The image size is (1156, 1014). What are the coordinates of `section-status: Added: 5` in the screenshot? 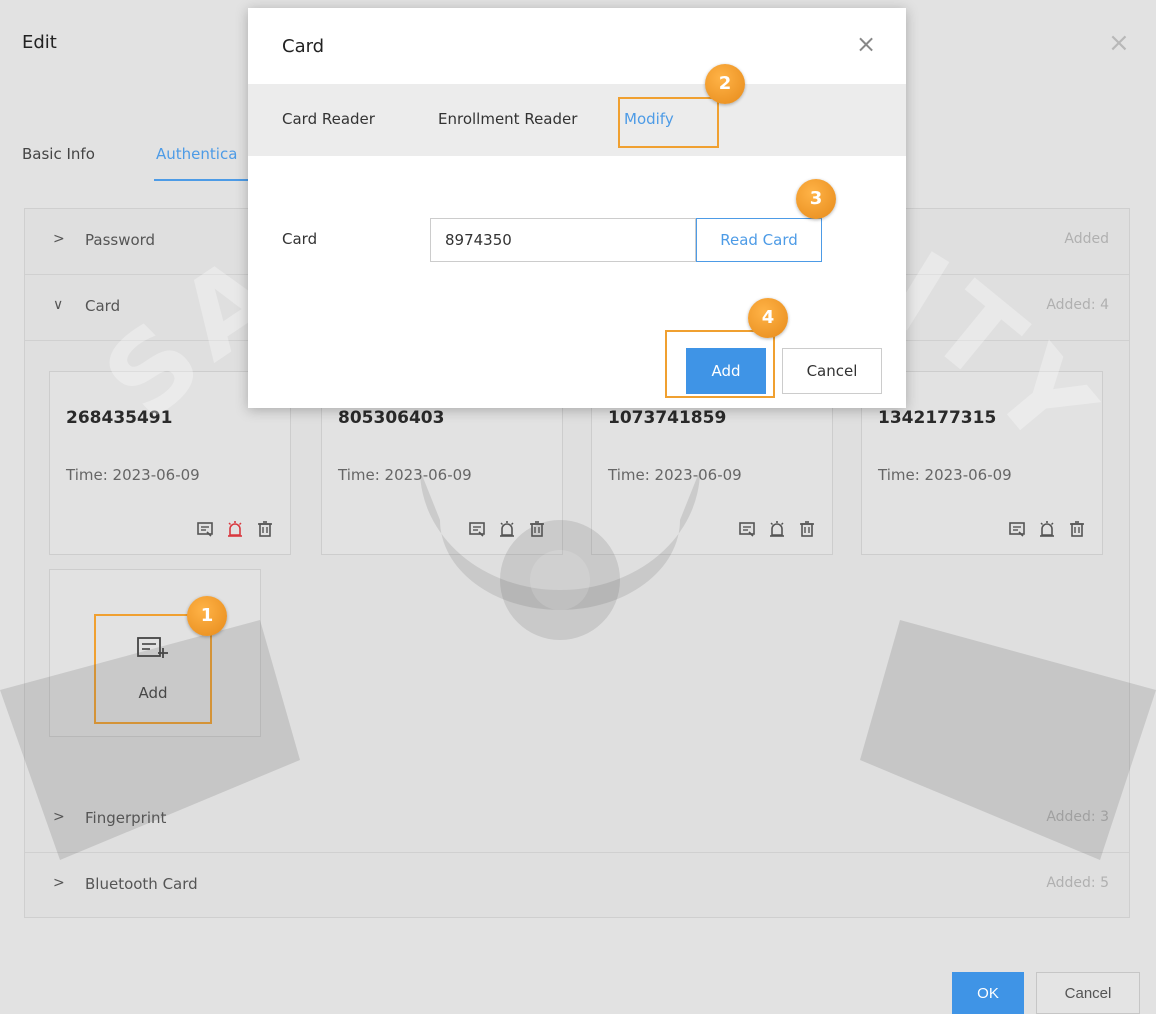 It's located at (1077, 883).